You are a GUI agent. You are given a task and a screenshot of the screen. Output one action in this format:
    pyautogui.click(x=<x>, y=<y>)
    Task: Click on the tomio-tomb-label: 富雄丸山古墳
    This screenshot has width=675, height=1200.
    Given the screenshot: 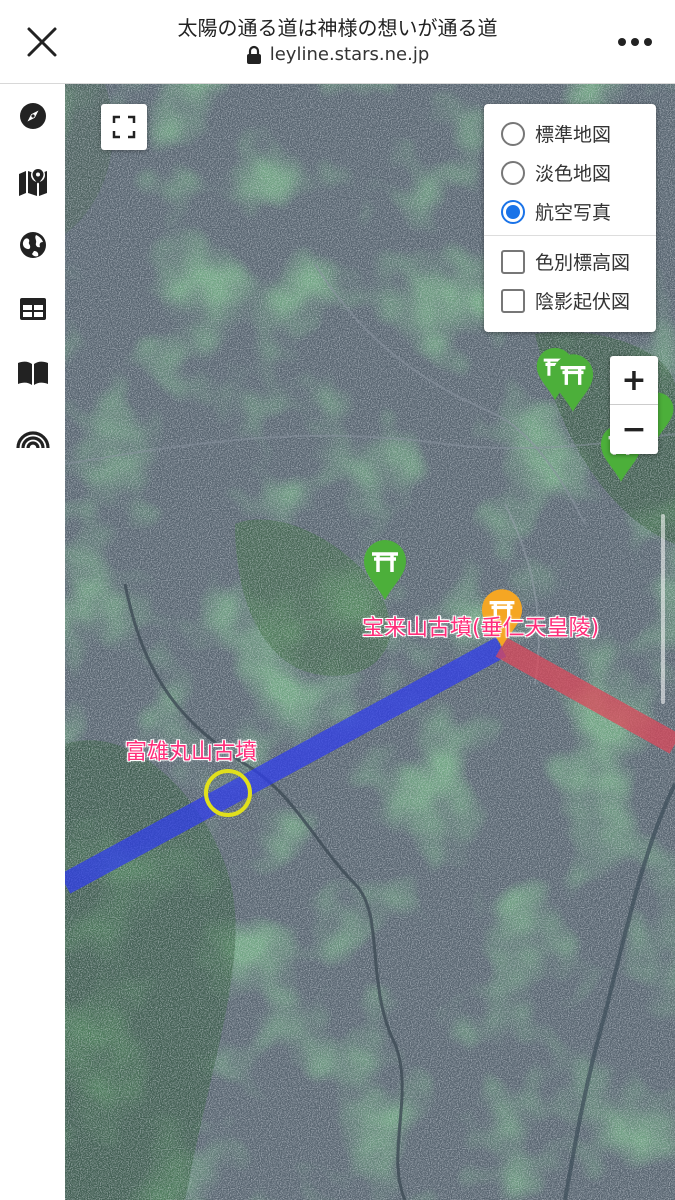 What is the action you would take?
    pyautogui.click(x=191, y=752)
    